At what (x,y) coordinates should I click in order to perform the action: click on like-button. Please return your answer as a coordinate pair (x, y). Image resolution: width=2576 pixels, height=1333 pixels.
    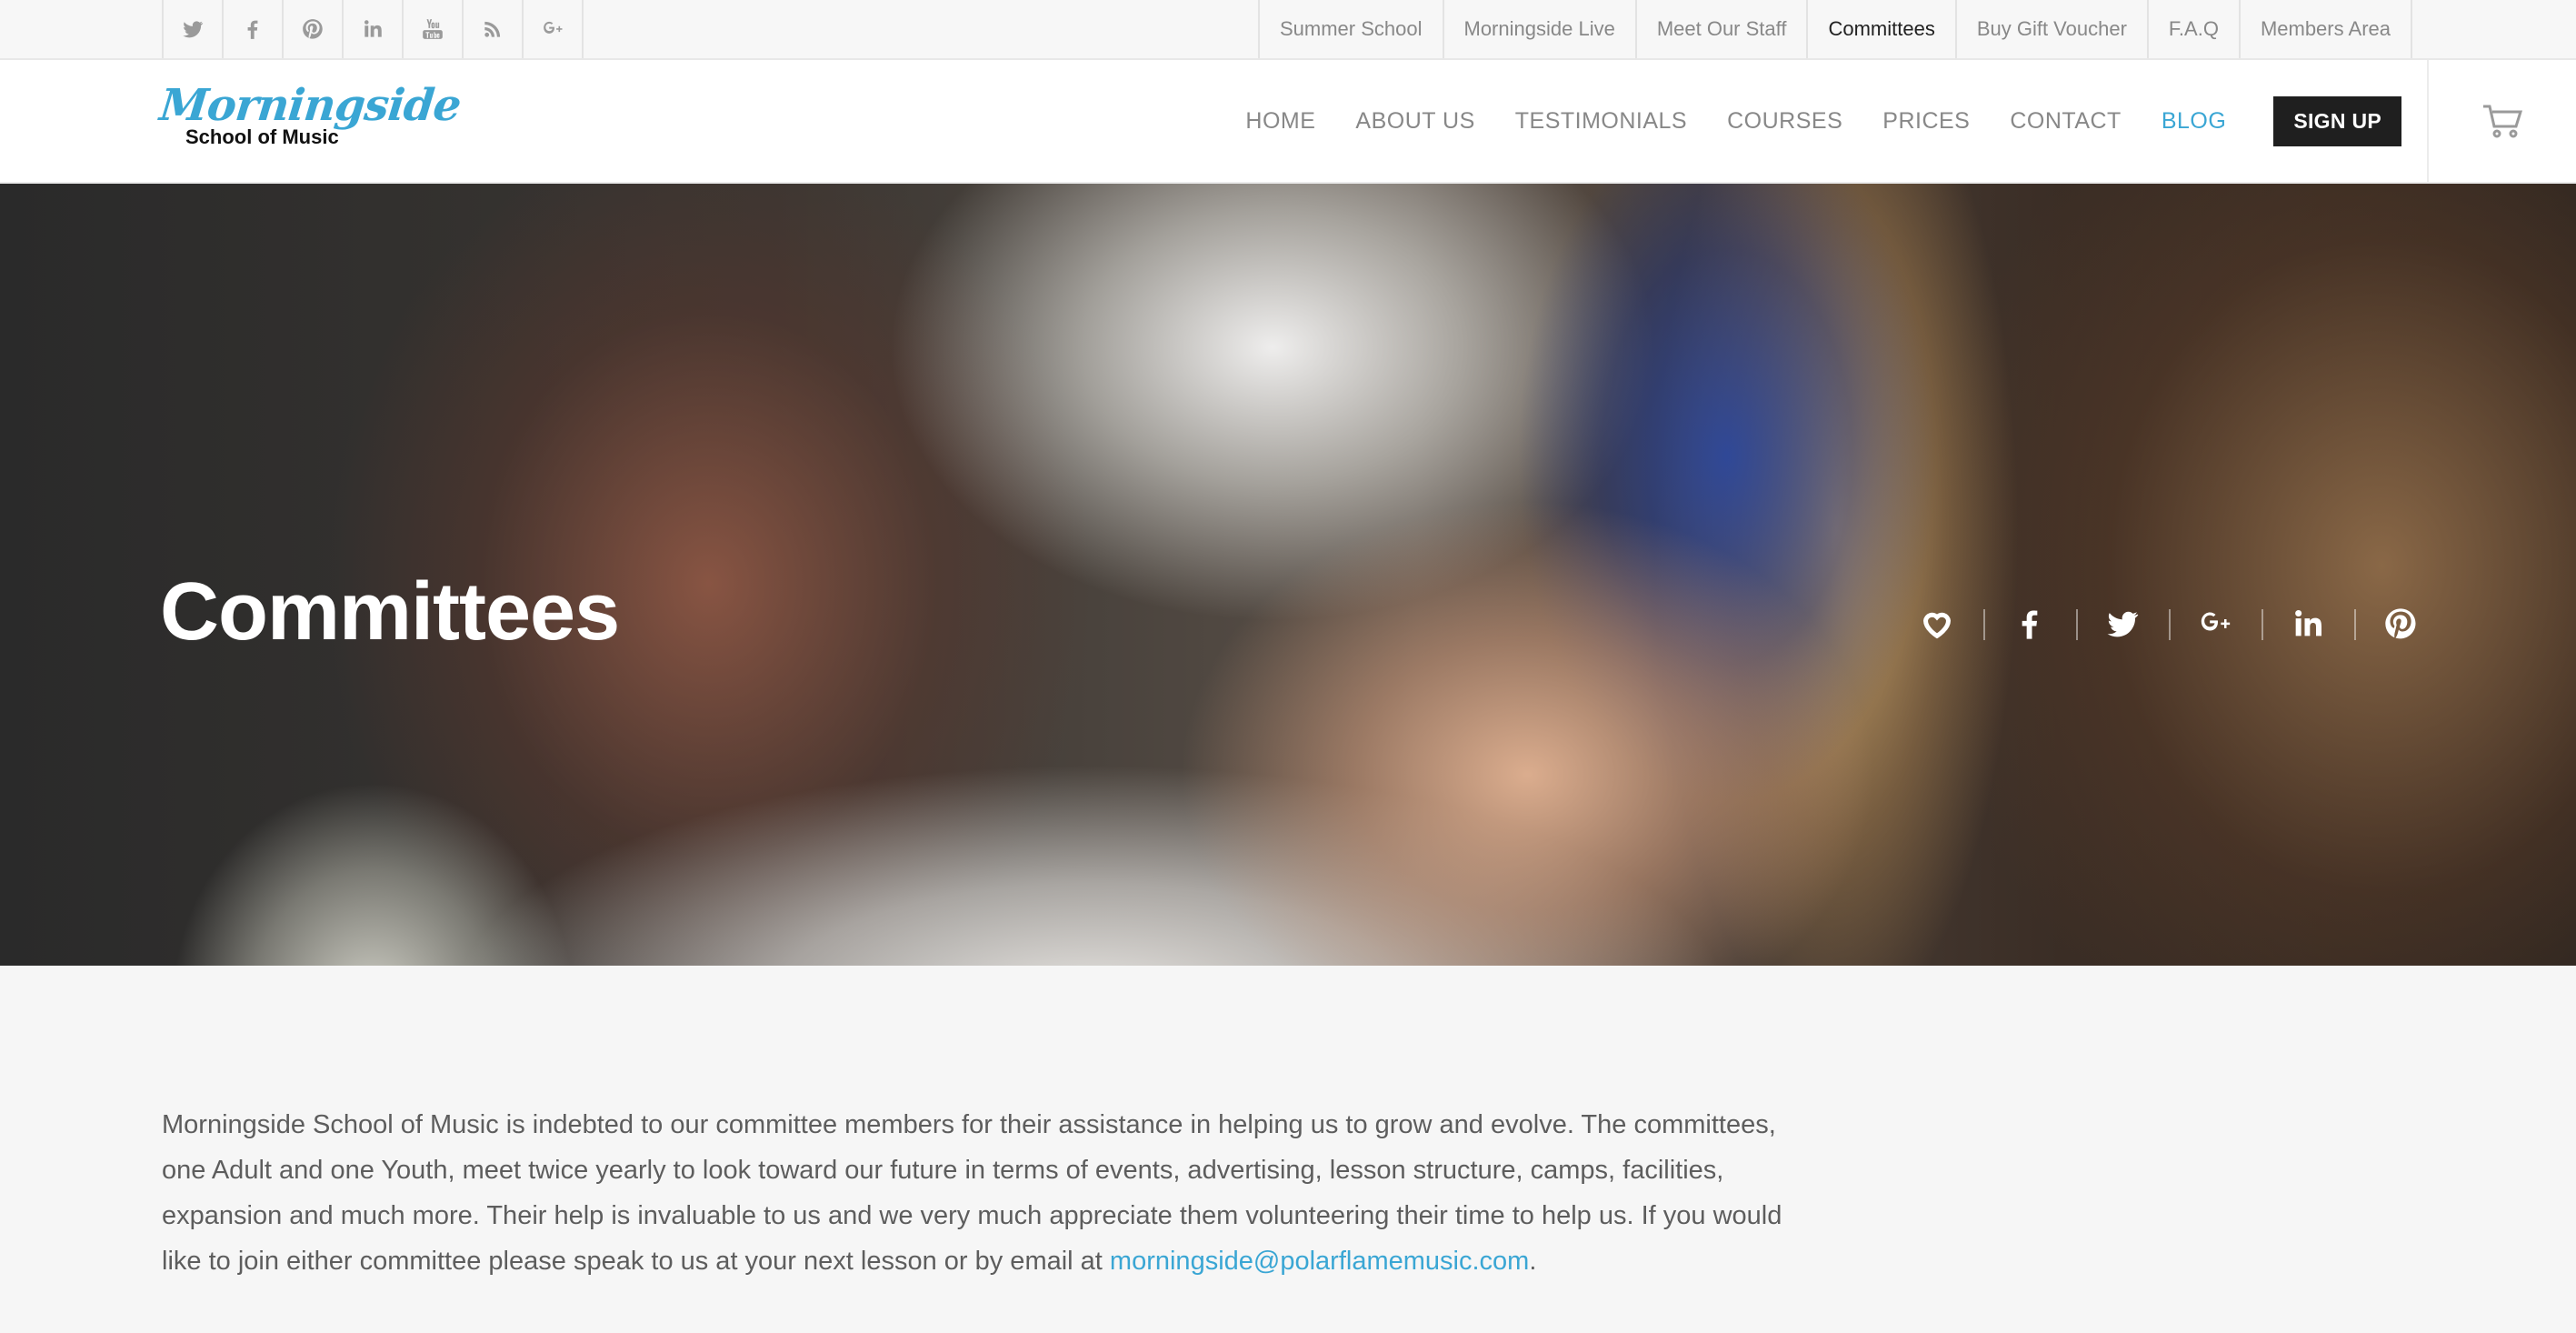
    Looking at the image, I should click on (1937, 623).